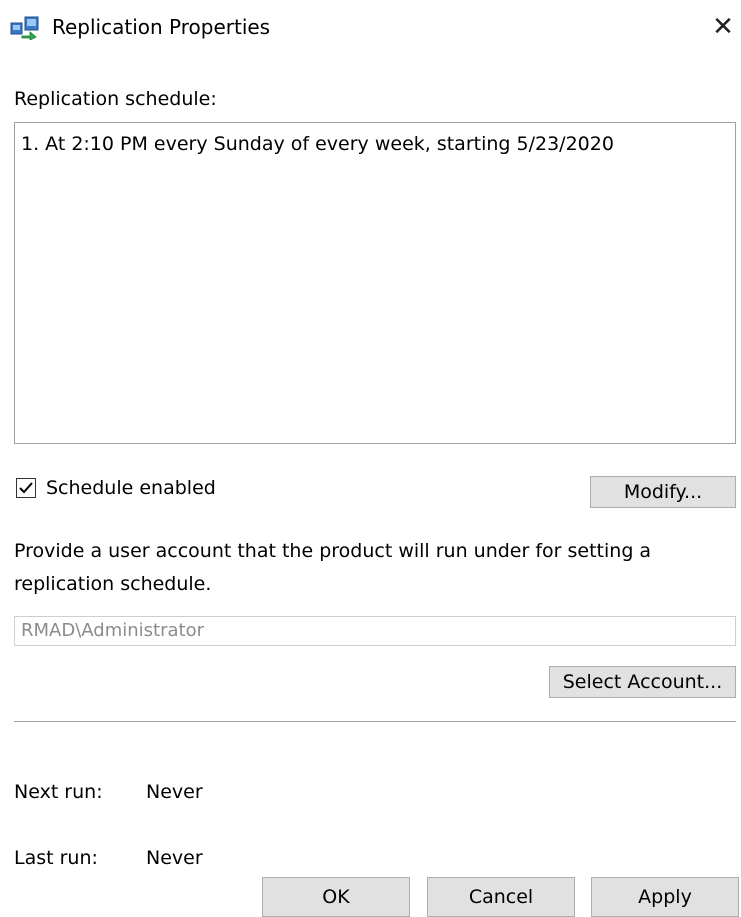 This screenshot has height=917, width=741. What do you see at coordinates (56, 858) in the screenshot?
I see `last-run-label: Last run:` at bounding box center [56, 858].